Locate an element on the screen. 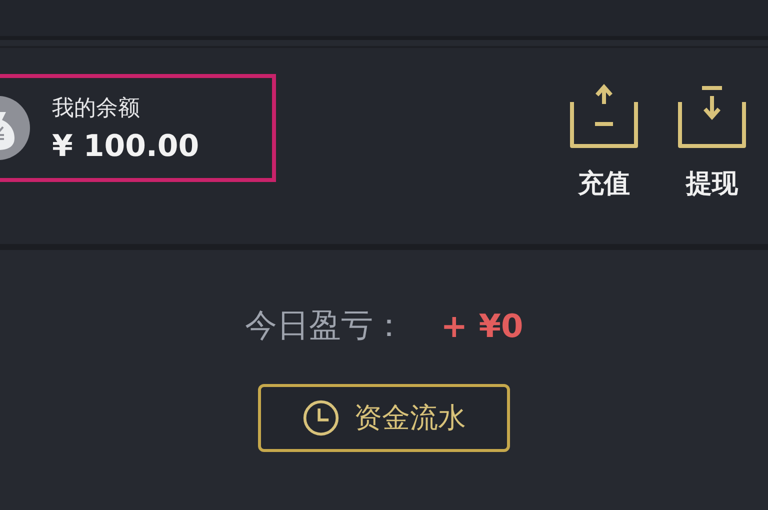 This screenshot has width=768, height=510. balance-amount: ¥ 100.00 is located at coordinates (126, 146).